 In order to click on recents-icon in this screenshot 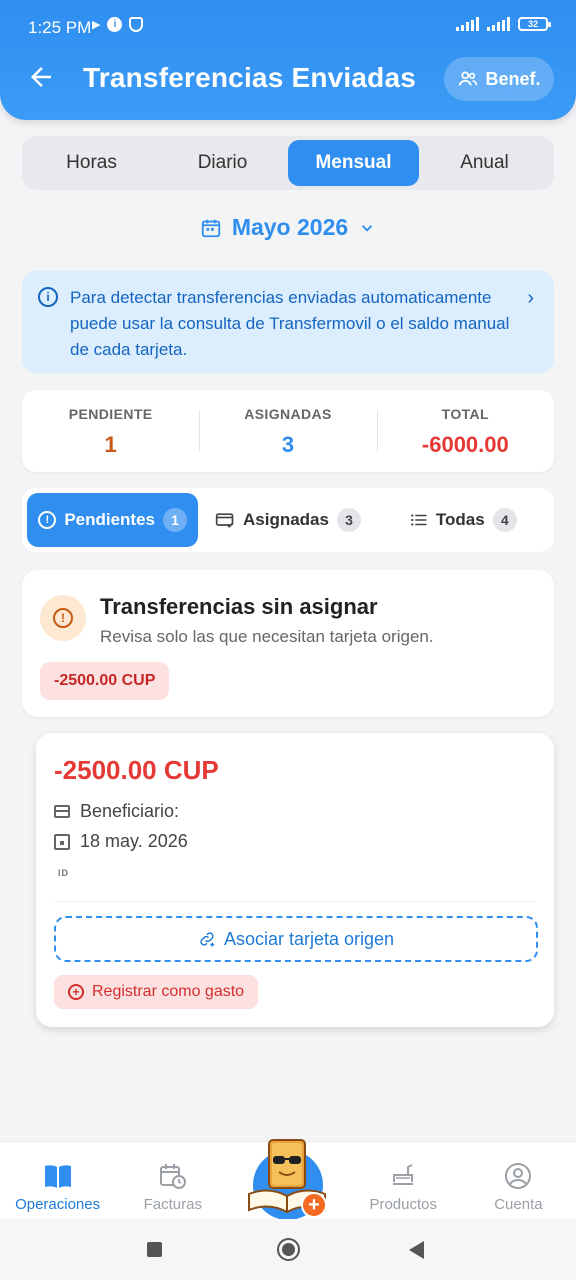, I will do `click(154, 1249)`.